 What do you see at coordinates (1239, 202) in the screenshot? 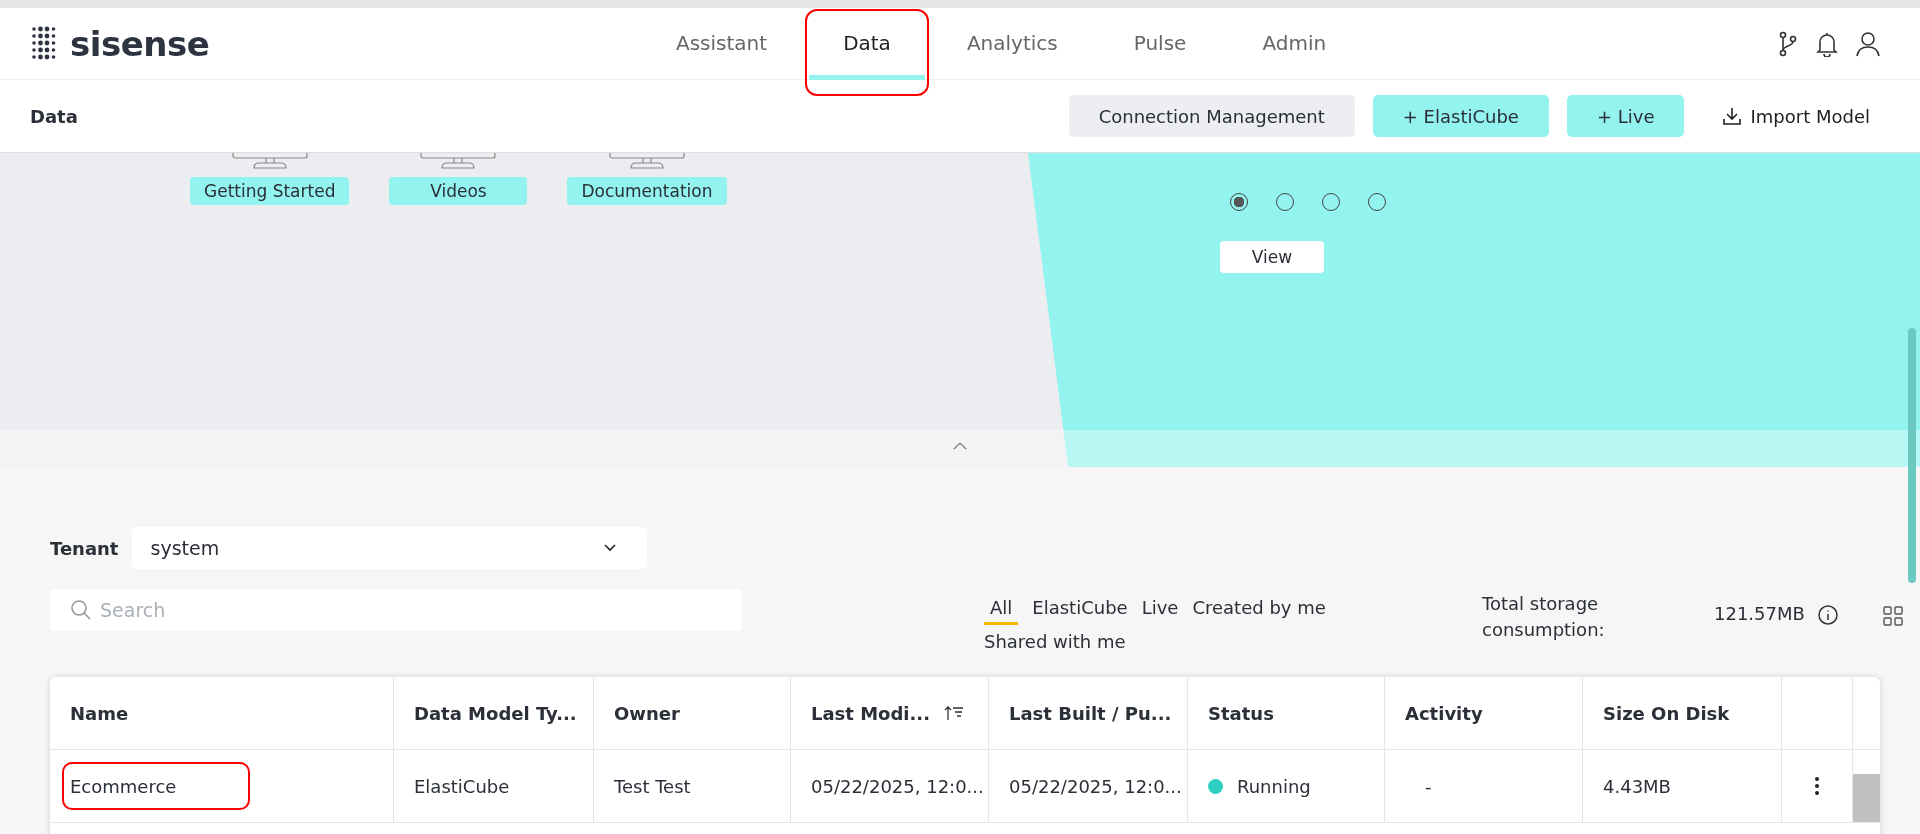
I see `carousel-dot` at bounding box center [1239, 202].